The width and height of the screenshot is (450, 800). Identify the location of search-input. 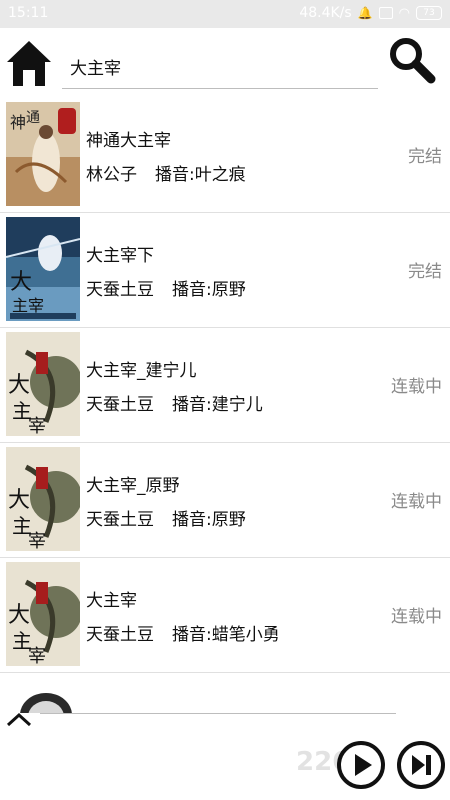
(220, 66).